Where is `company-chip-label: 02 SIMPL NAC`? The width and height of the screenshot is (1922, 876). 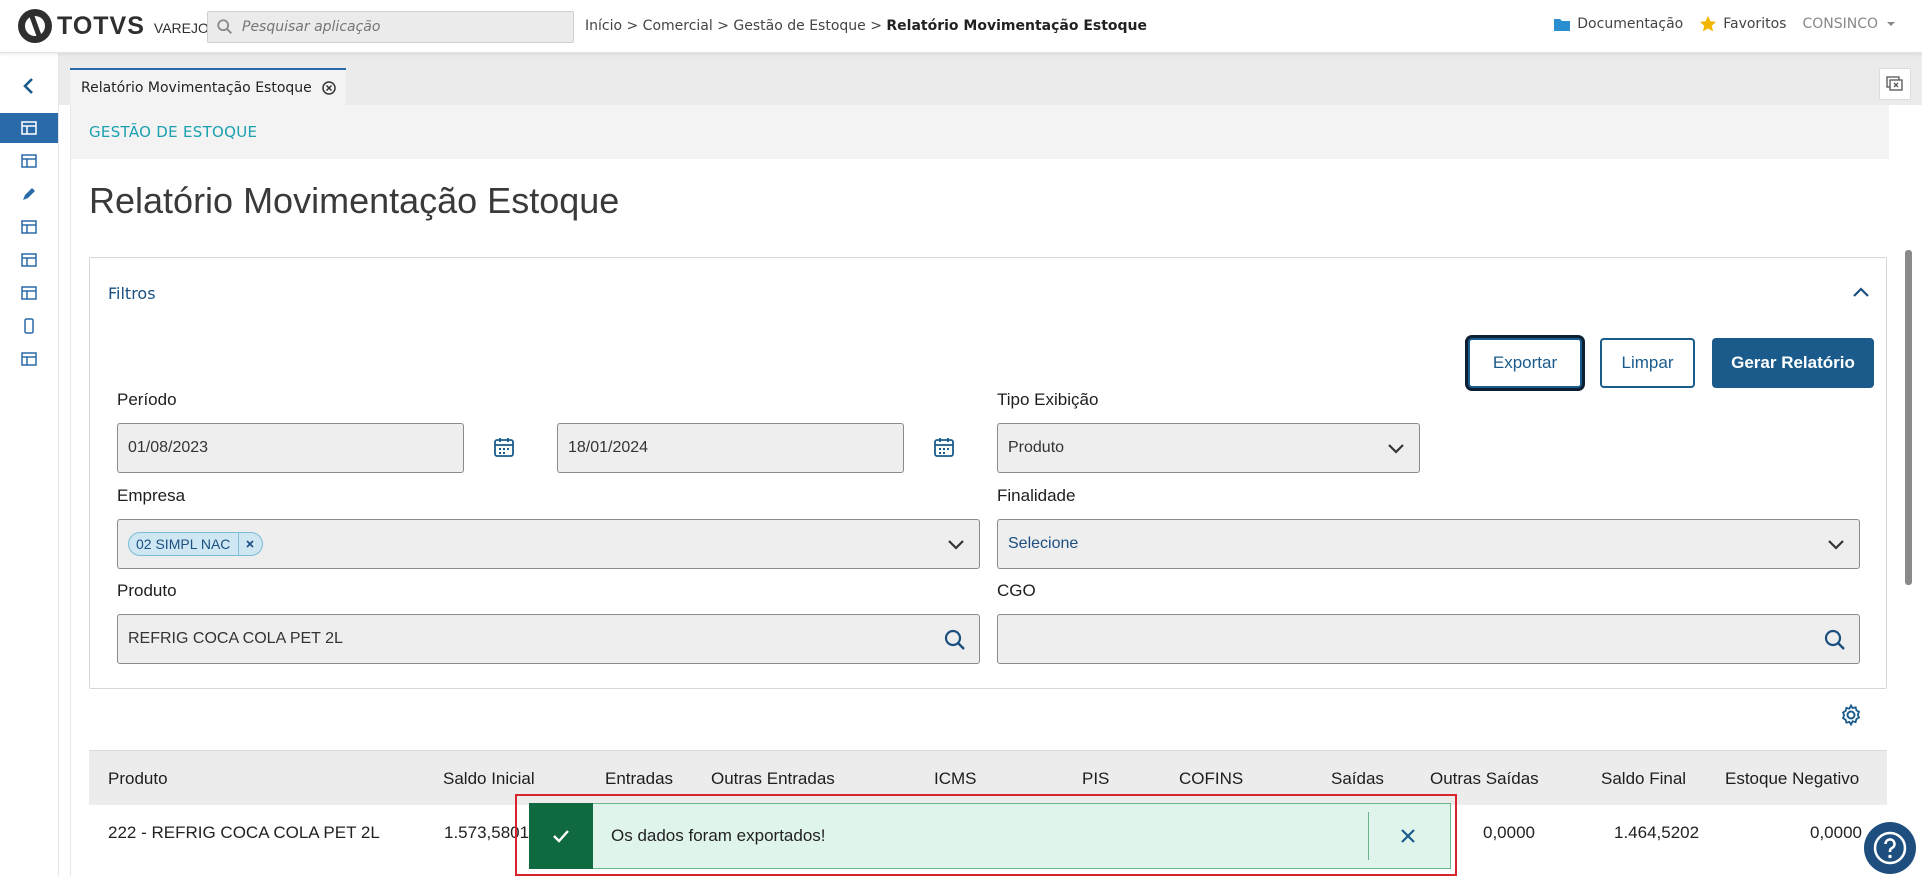 company-chip-label: 02 SIMPL NAC is located at coordinates (183, 544).